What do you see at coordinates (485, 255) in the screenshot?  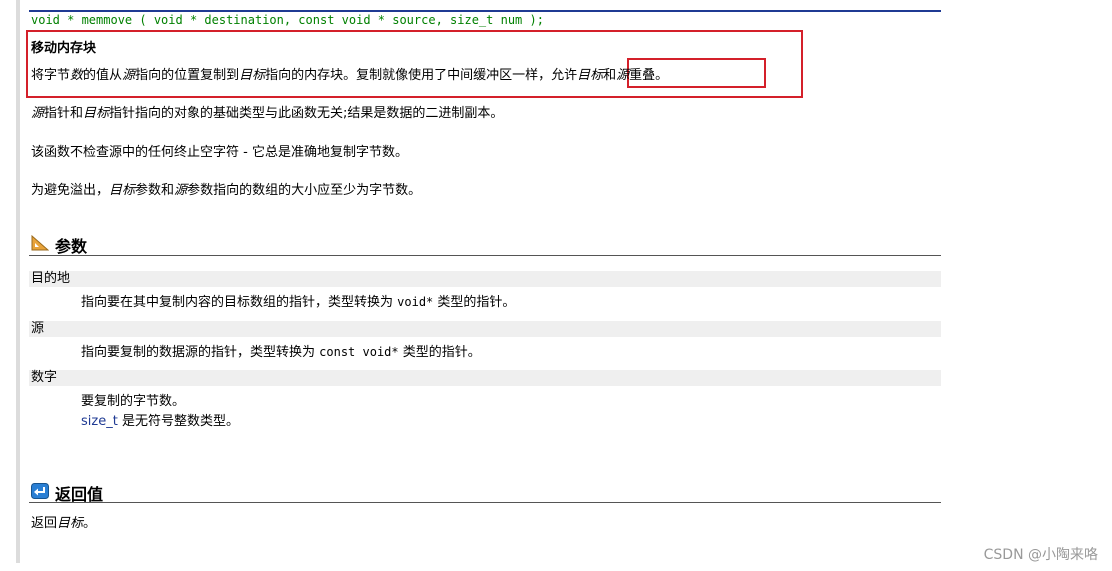 I see `parameters-rule` at bounding box center [485, 255].